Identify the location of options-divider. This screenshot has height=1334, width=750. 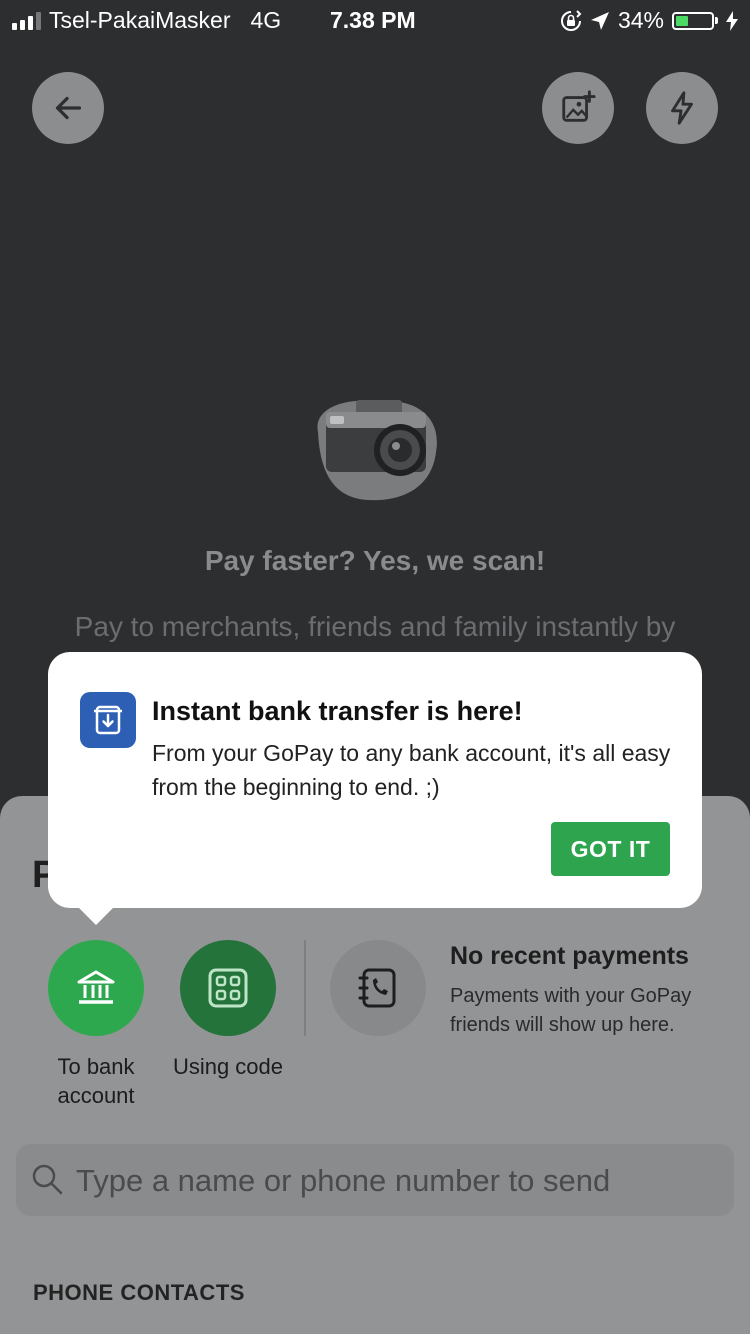
(305, 988).